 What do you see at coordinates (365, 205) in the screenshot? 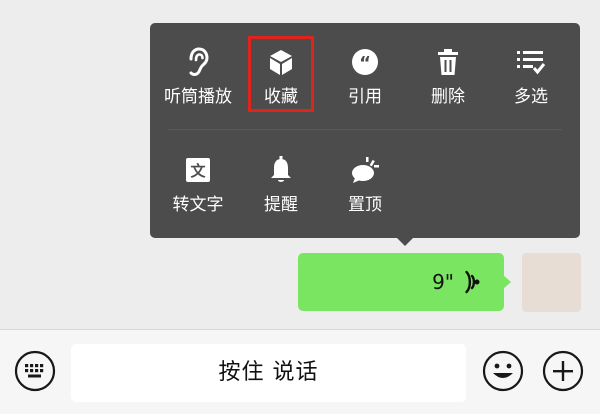
I see `menu-item-label: 置顶` at bounding box center [365, 205].